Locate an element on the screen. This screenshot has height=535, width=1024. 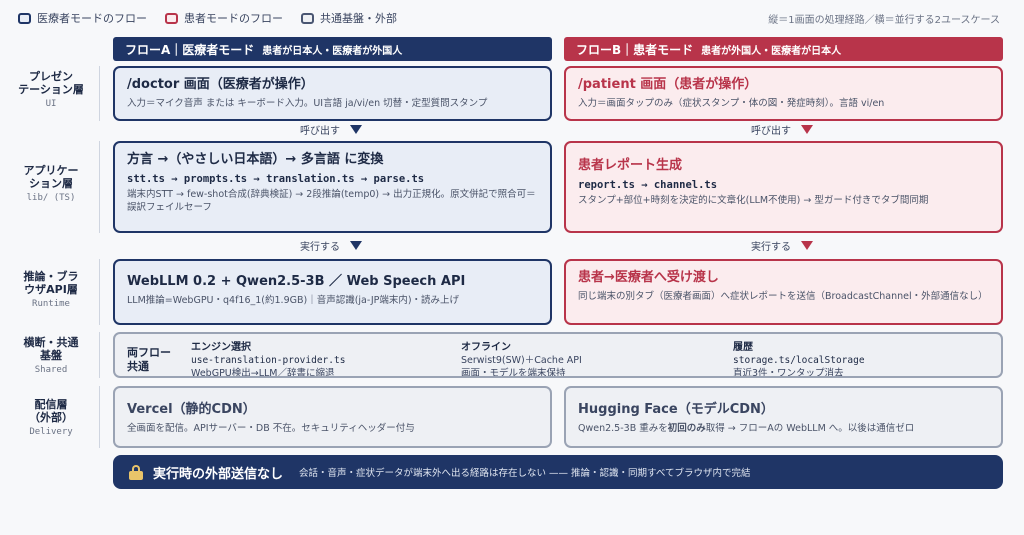
shared-col-history: 履歴 storage.ts/localStorage 直近3件・ワンタップ消去 is located at coordinates (858, 359).